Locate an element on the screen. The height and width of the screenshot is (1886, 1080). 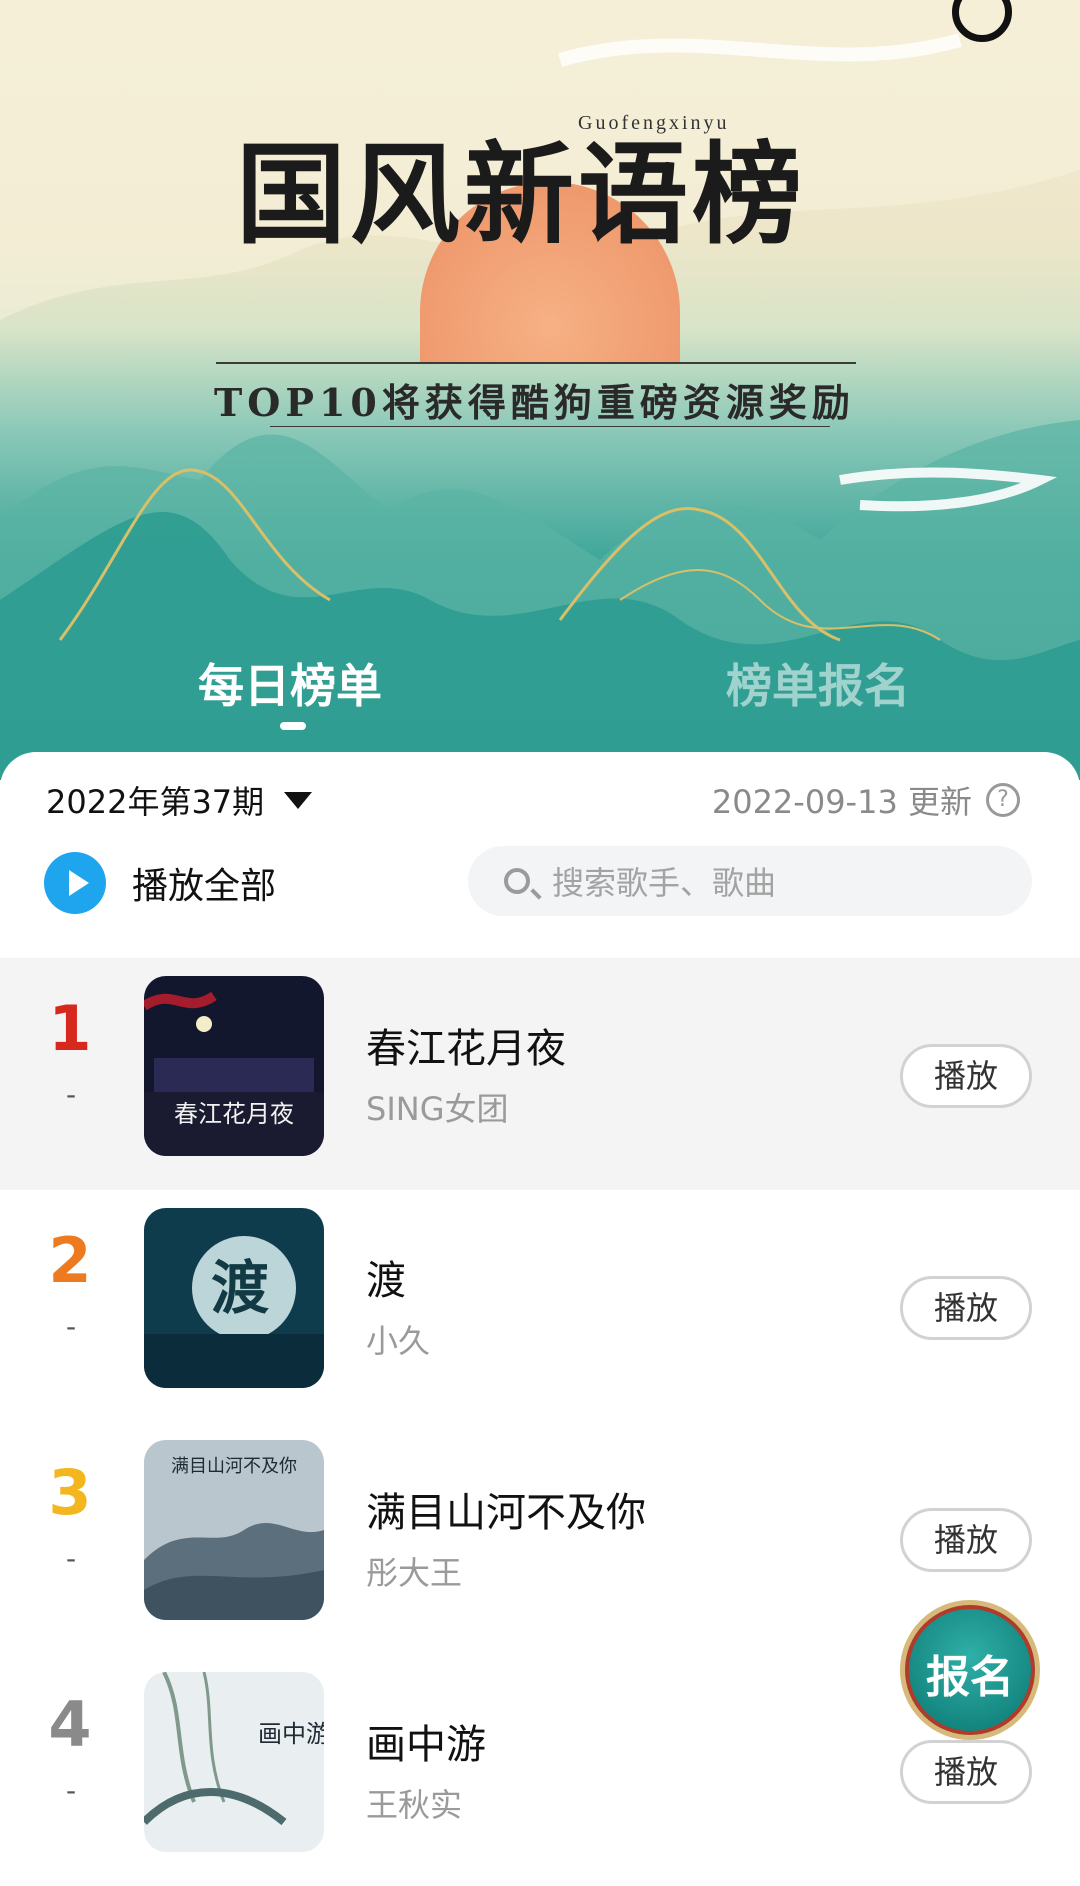
album-cover: 满目山河不及你 is located at coordinates (234, 1530).